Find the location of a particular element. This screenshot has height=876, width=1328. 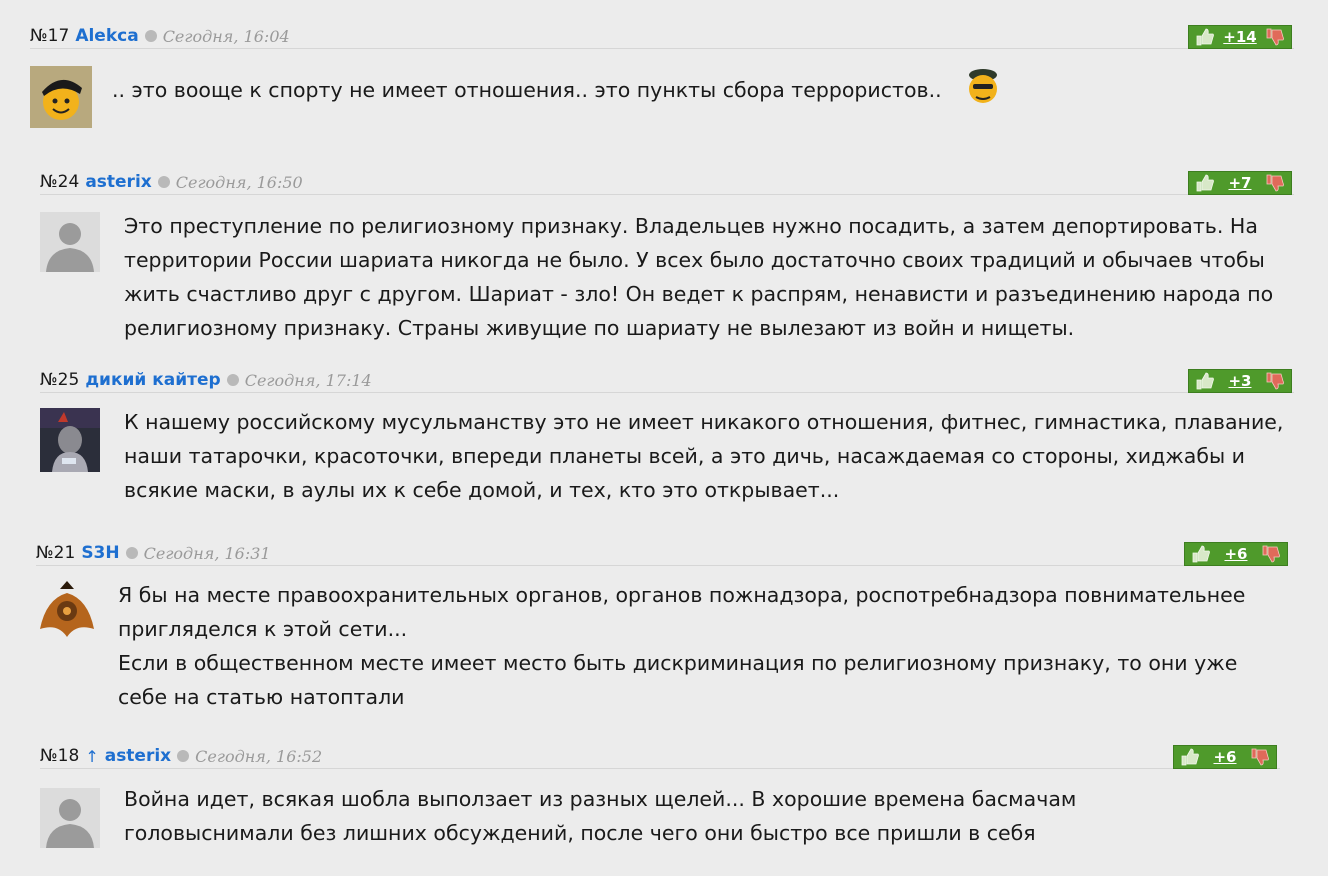

vote-box: +3 is located at coordinates (1240, 381).